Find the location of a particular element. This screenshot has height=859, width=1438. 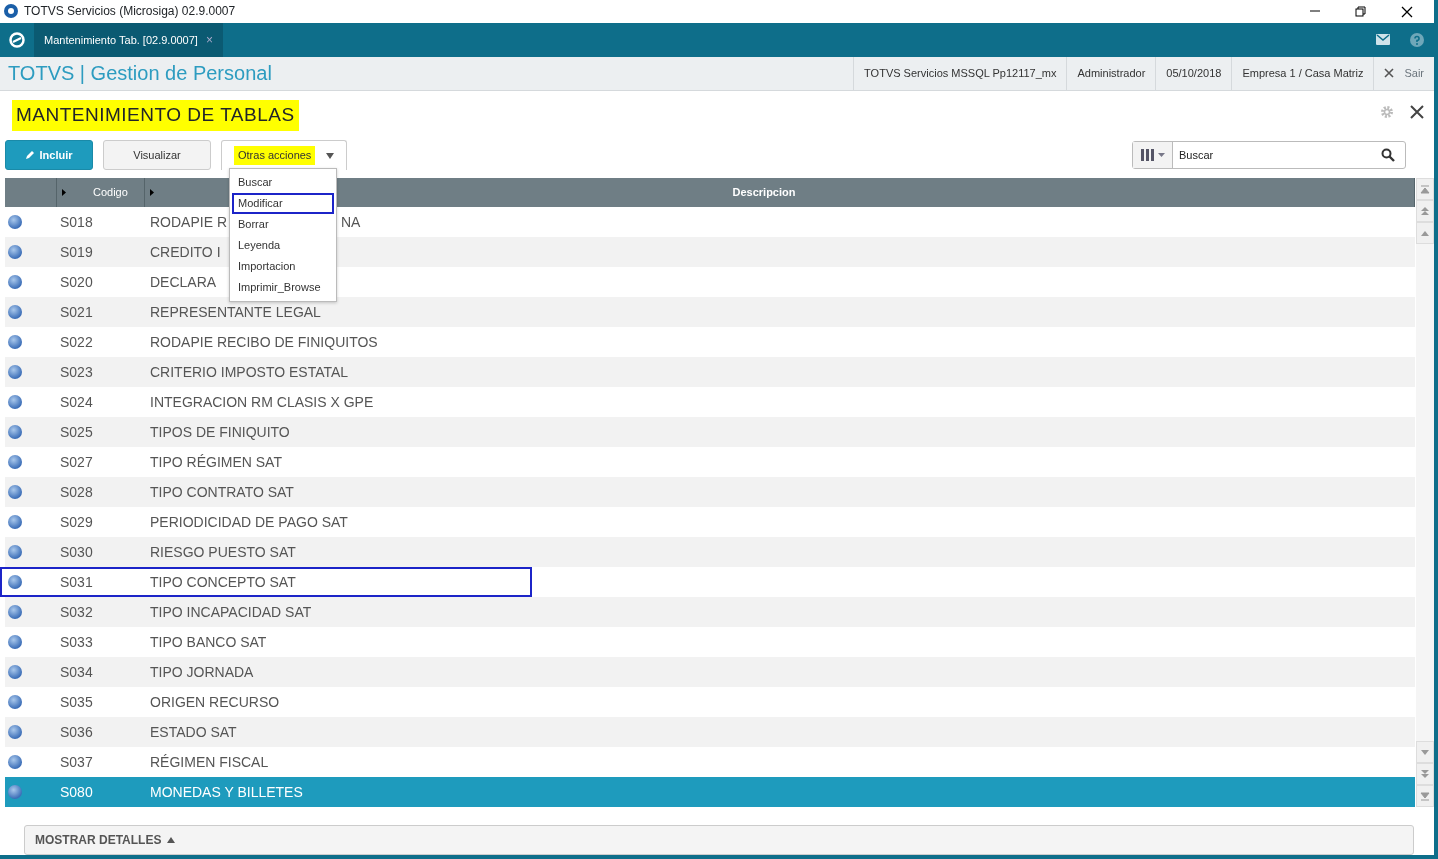

table-cell: S037 is located at coordinates (76, 761).